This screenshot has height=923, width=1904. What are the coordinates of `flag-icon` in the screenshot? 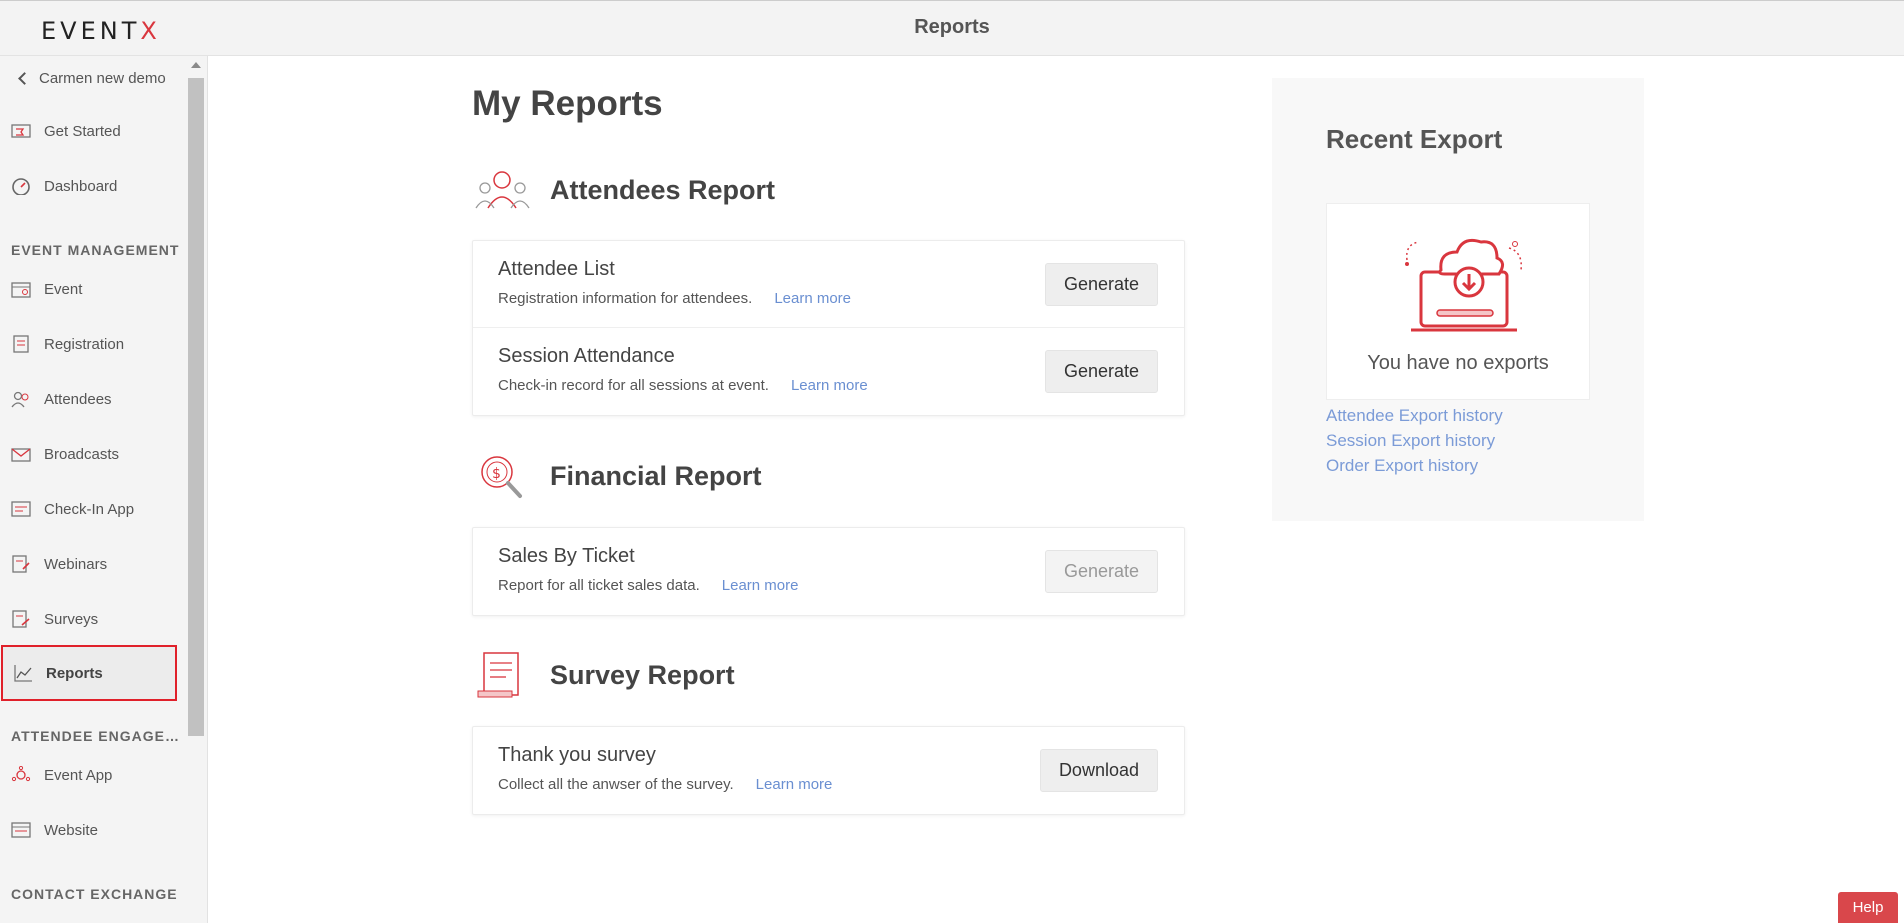 It's located at (21, 131).